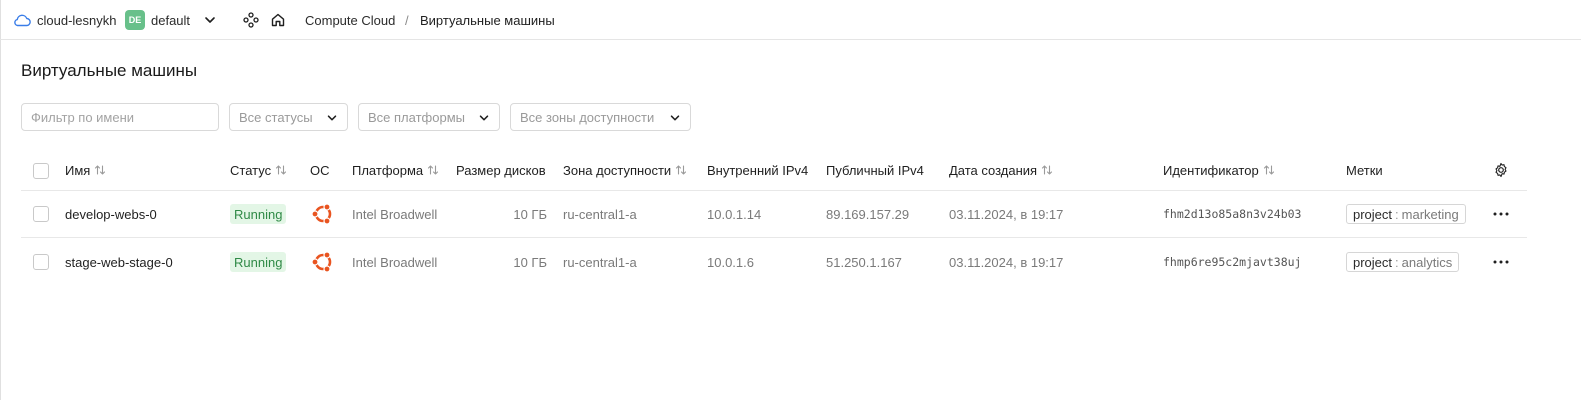  Describe the element at coordinates (587, 117) in the screenshot. I see `zone-filter-value: Все зоны доступности` at that location.